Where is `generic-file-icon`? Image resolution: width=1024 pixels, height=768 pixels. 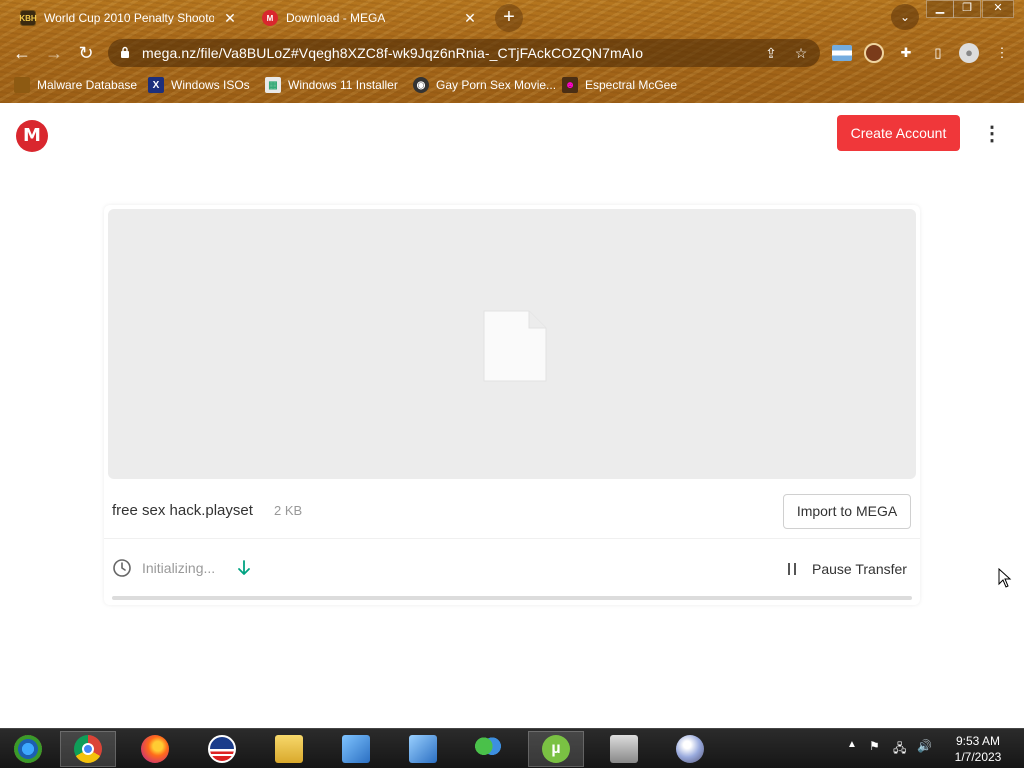
generic-file-icon is located at coordinates (515, 346).